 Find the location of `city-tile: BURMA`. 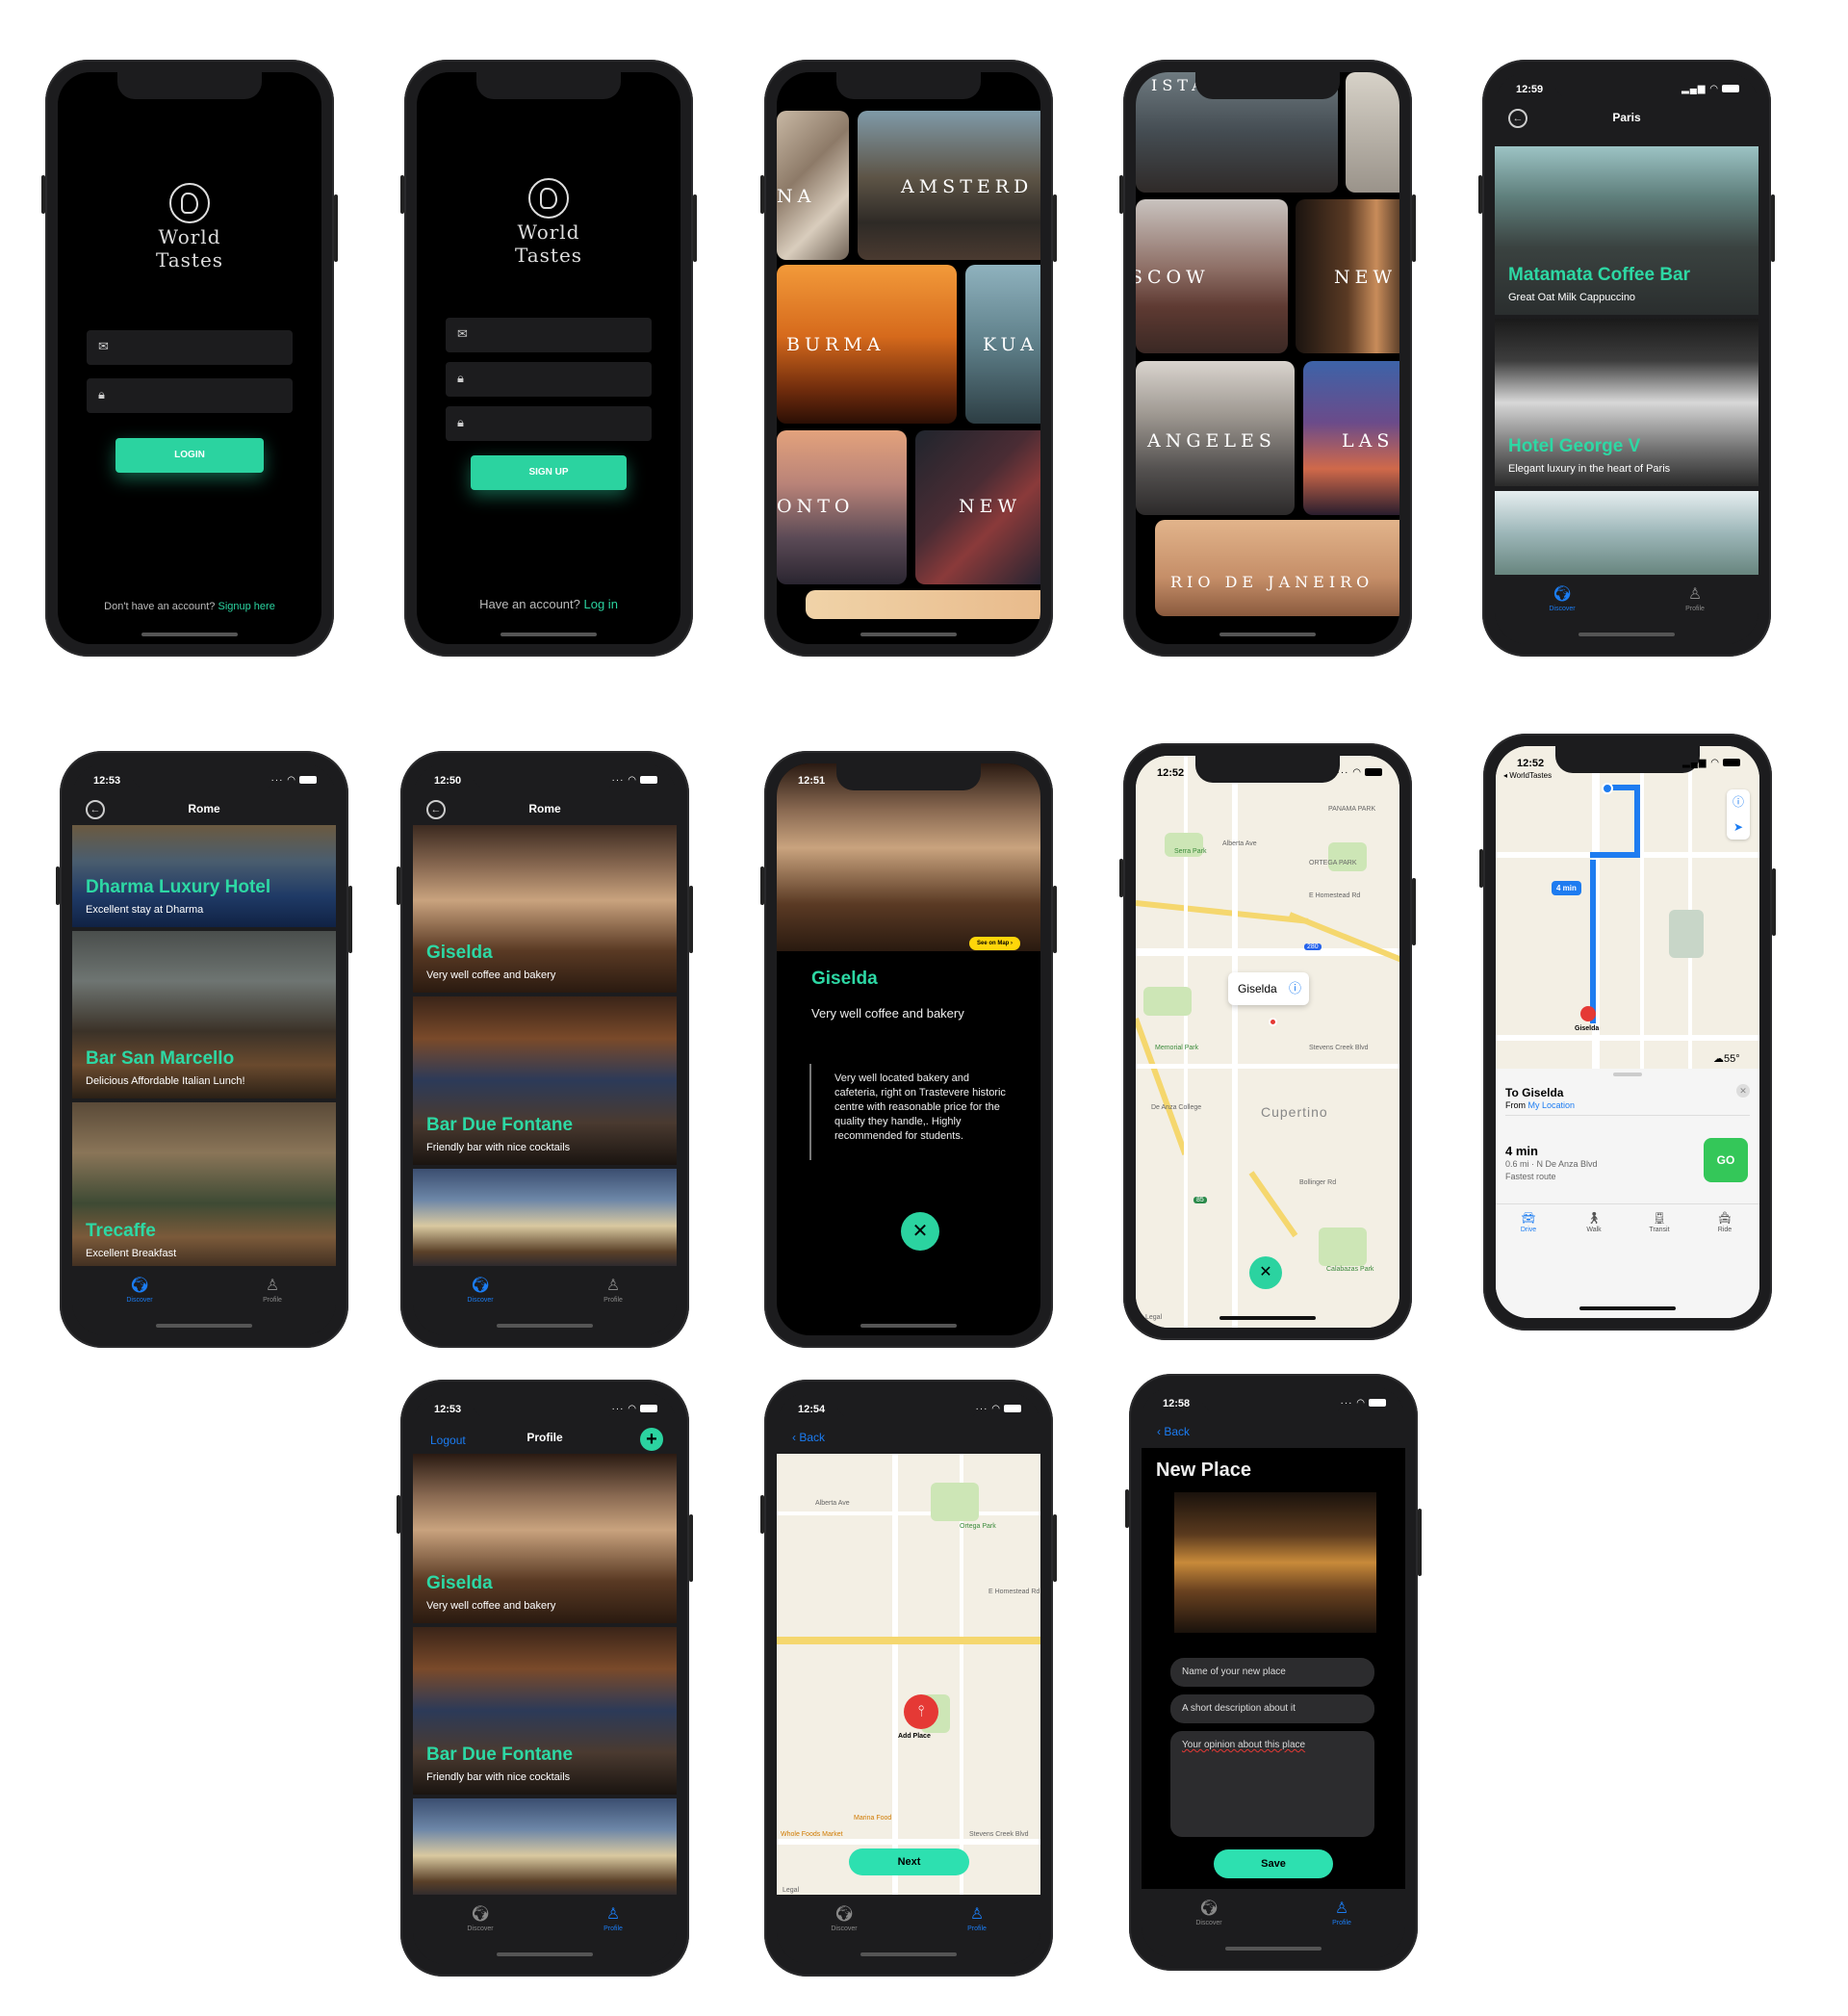

city-tile: BURMA is located at coordinates (867, 345).